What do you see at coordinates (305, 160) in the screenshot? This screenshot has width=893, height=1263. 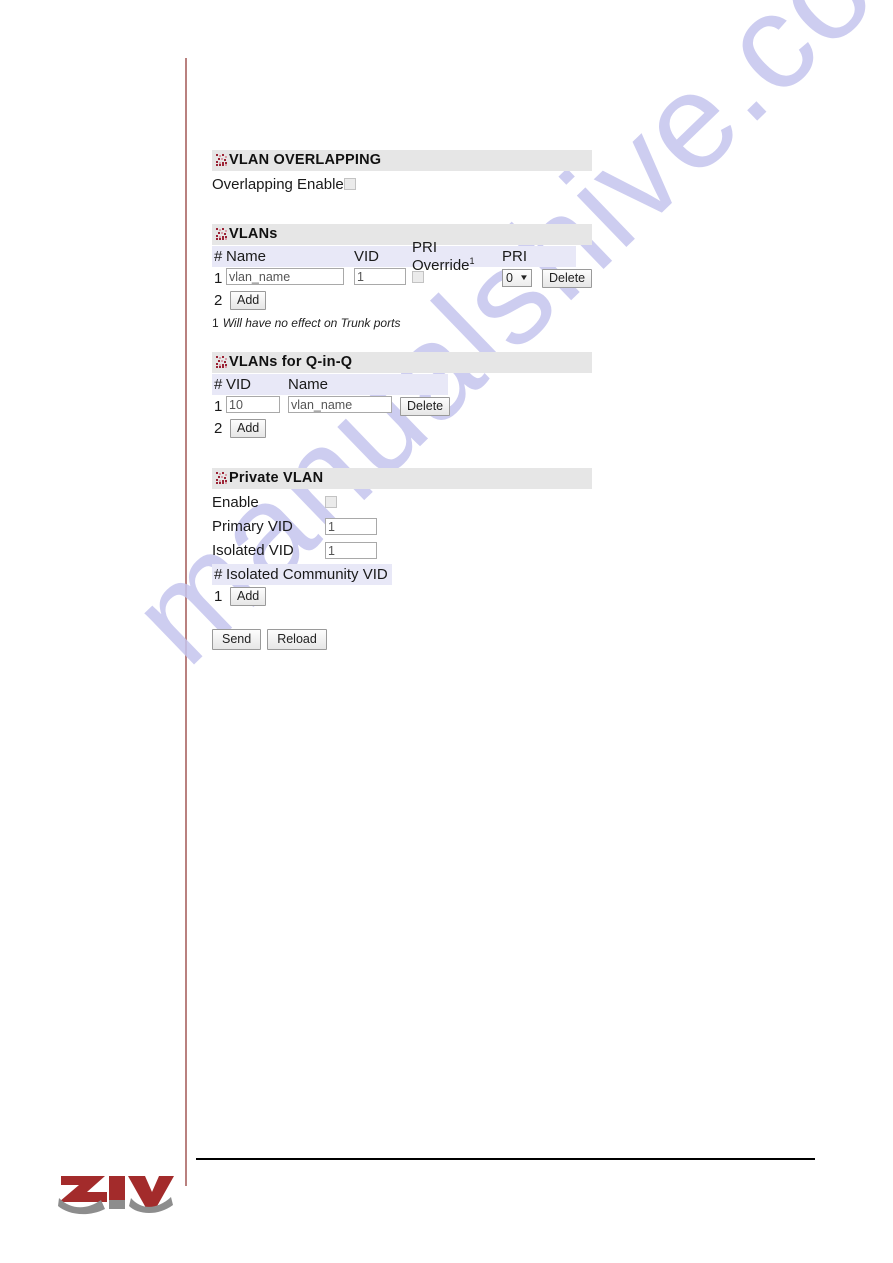 I see `section-title-vlan-overlapping: VLAN OVERLAPPING` at bounding box center [305, 160].